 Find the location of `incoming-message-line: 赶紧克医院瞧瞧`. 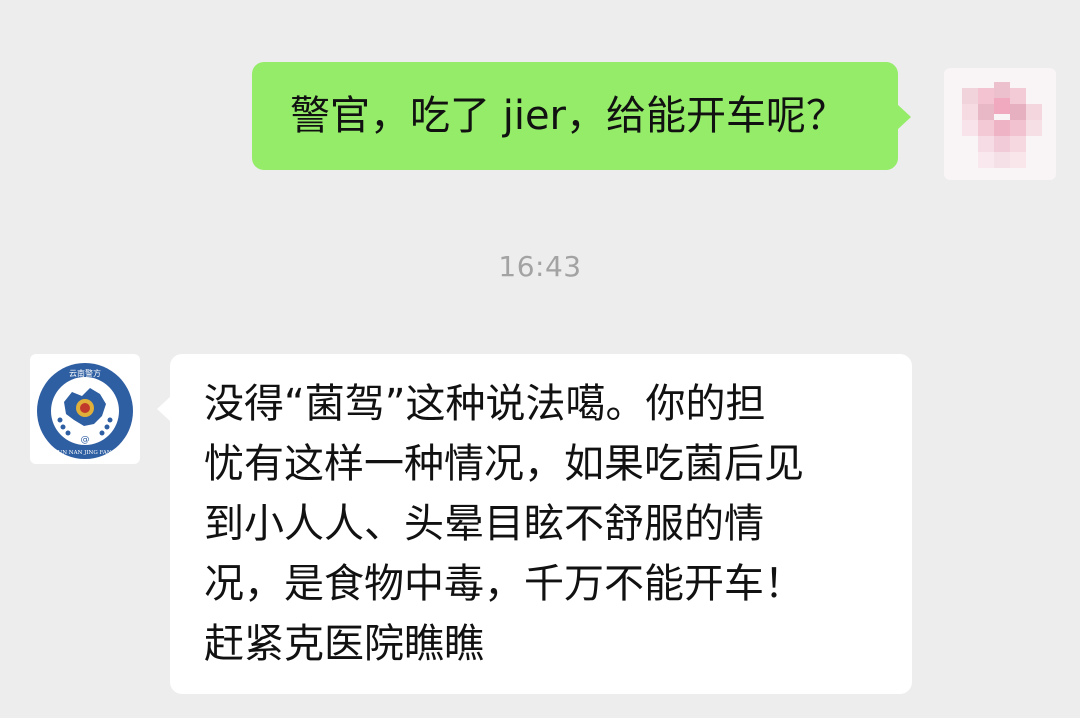

incoming-message-line: 赶紧克医院瞧瞧 is located at coordinates (344, 644).